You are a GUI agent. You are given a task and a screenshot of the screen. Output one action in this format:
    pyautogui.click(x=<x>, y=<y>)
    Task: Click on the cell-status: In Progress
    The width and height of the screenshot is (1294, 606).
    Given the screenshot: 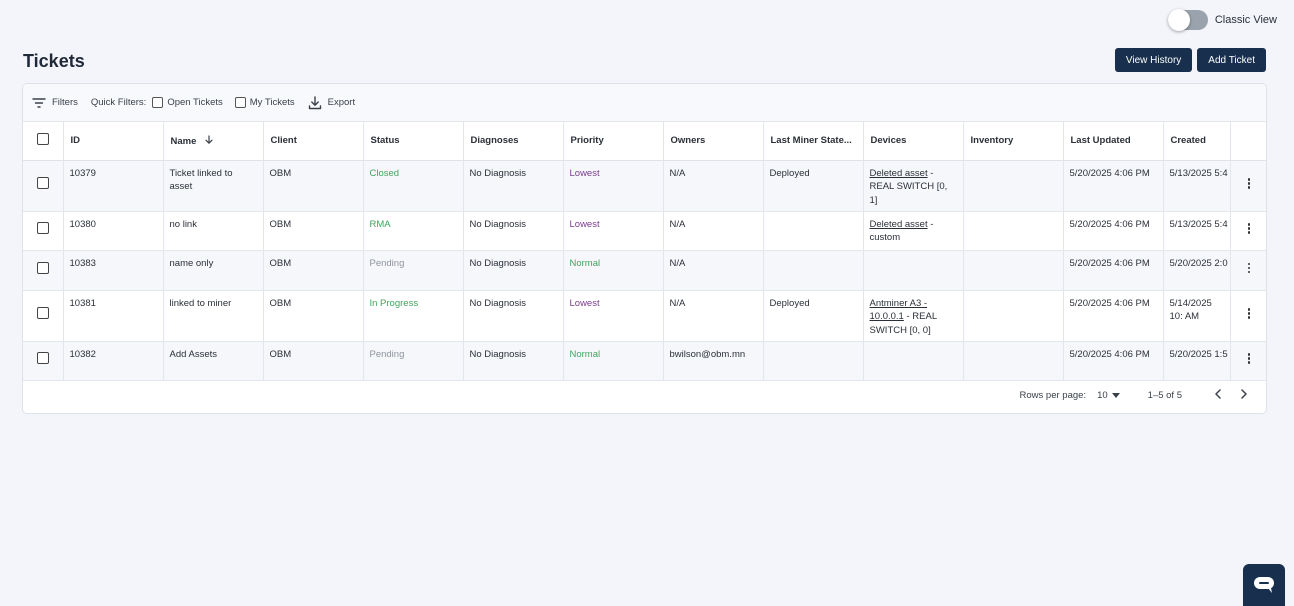 What is the action you would take?
    pyautogui.click(x=413, y=316)
    